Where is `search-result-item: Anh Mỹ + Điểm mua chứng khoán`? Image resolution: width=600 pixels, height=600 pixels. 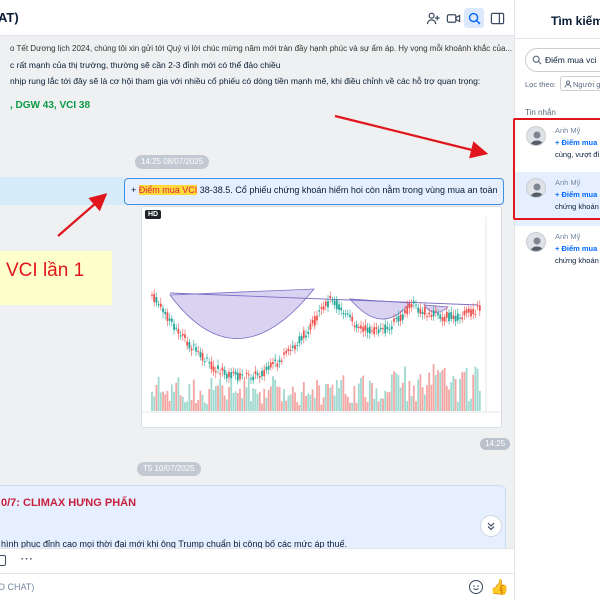
search-result-item: Anh Mỹ + Điểm mua chứng khoán is located at coordinates (557, 253).